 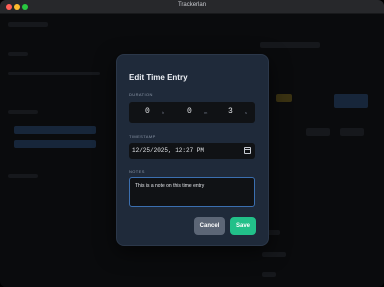 I want to click on minutes-input: 0, so click(x=189, y=111).